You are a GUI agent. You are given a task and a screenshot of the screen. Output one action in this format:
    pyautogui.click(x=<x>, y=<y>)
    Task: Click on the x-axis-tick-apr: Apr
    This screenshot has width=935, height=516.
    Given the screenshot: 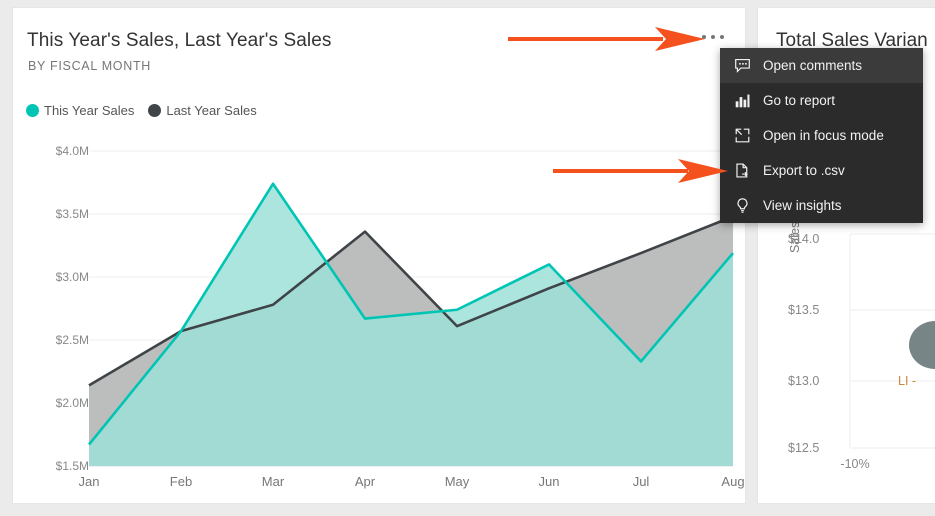 What is the action you would take?
    pyautogui.click(x=365, y=481)
    